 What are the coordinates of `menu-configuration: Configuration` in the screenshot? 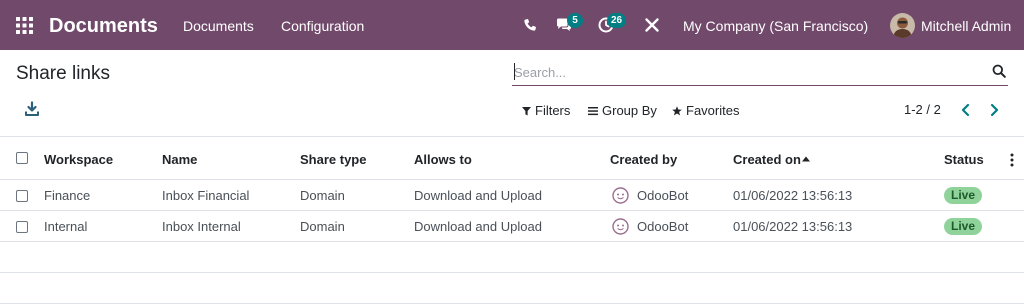 It's located at (322, 26).